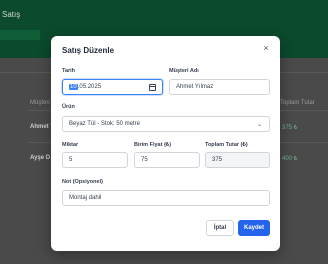 The width and height of the screenshot is (328, 264). What do you see at coordinates (217, 160) in the screenshot?
I see `total-value: 375` at bounding box center [217, 160].